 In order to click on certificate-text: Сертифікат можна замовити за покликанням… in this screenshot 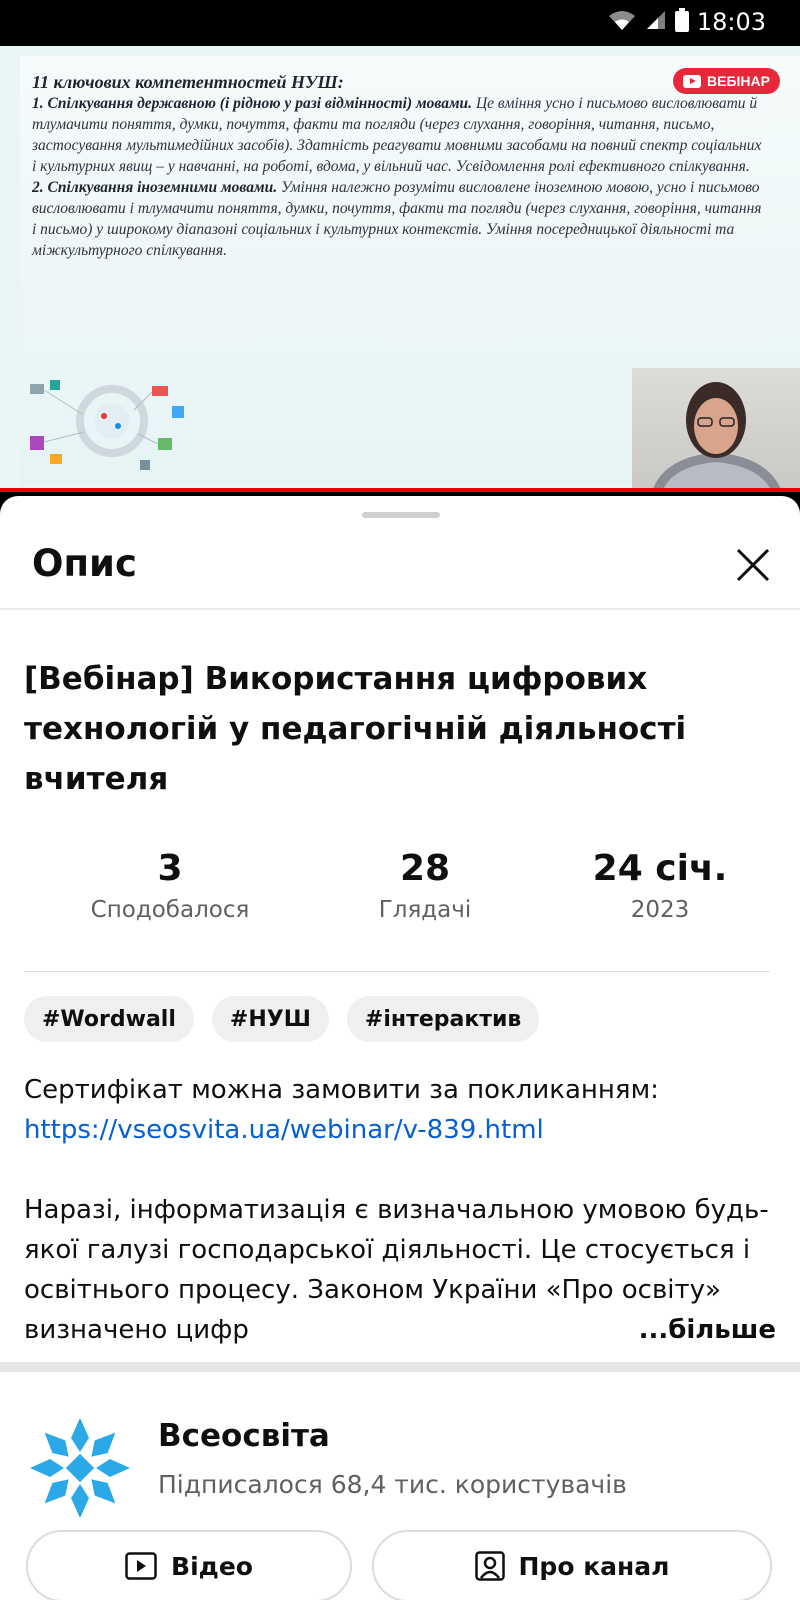, I will do `click(341, 1090)`.